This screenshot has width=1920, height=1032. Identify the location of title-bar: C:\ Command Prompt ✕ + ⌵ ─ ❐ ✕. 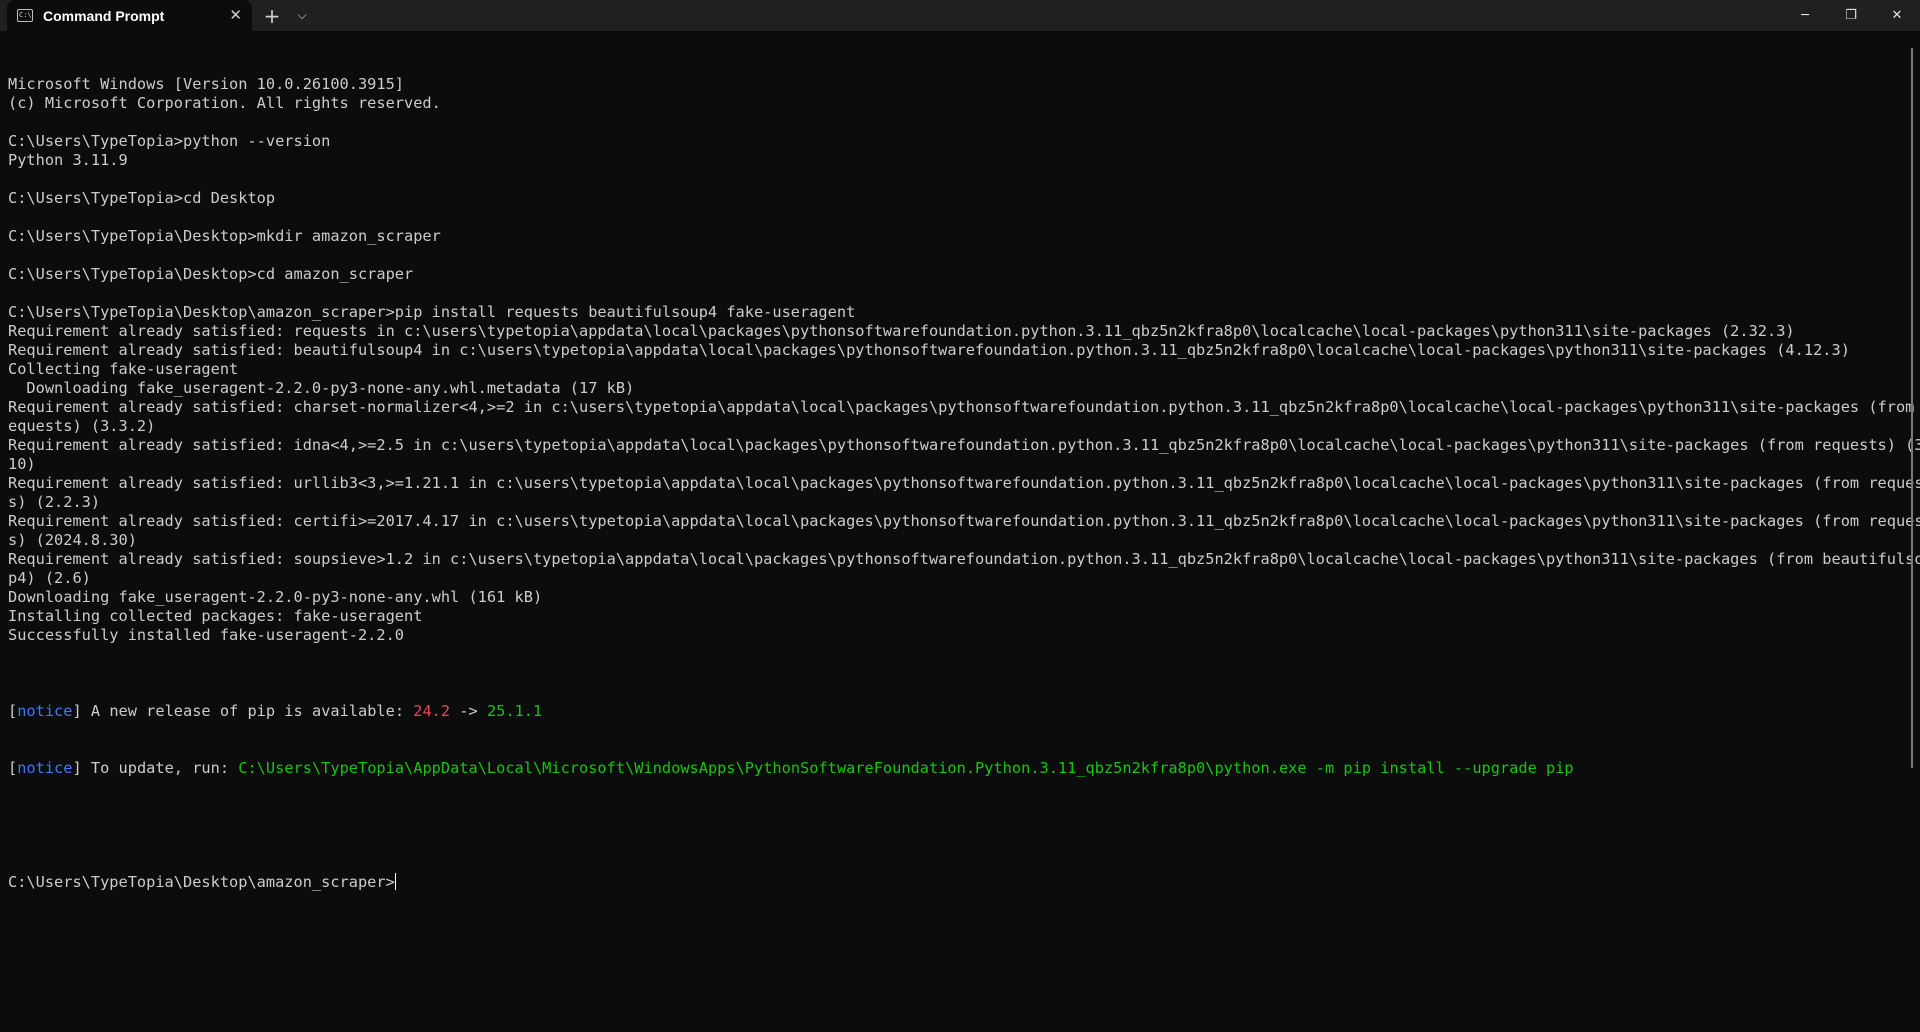
(960, 15).